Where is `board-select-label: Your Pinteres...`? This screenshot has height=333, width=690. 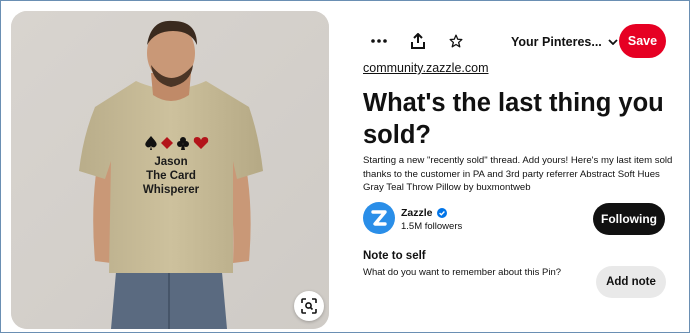 board-select-label: Your Pinteres... is located at coordinates (556, 42).